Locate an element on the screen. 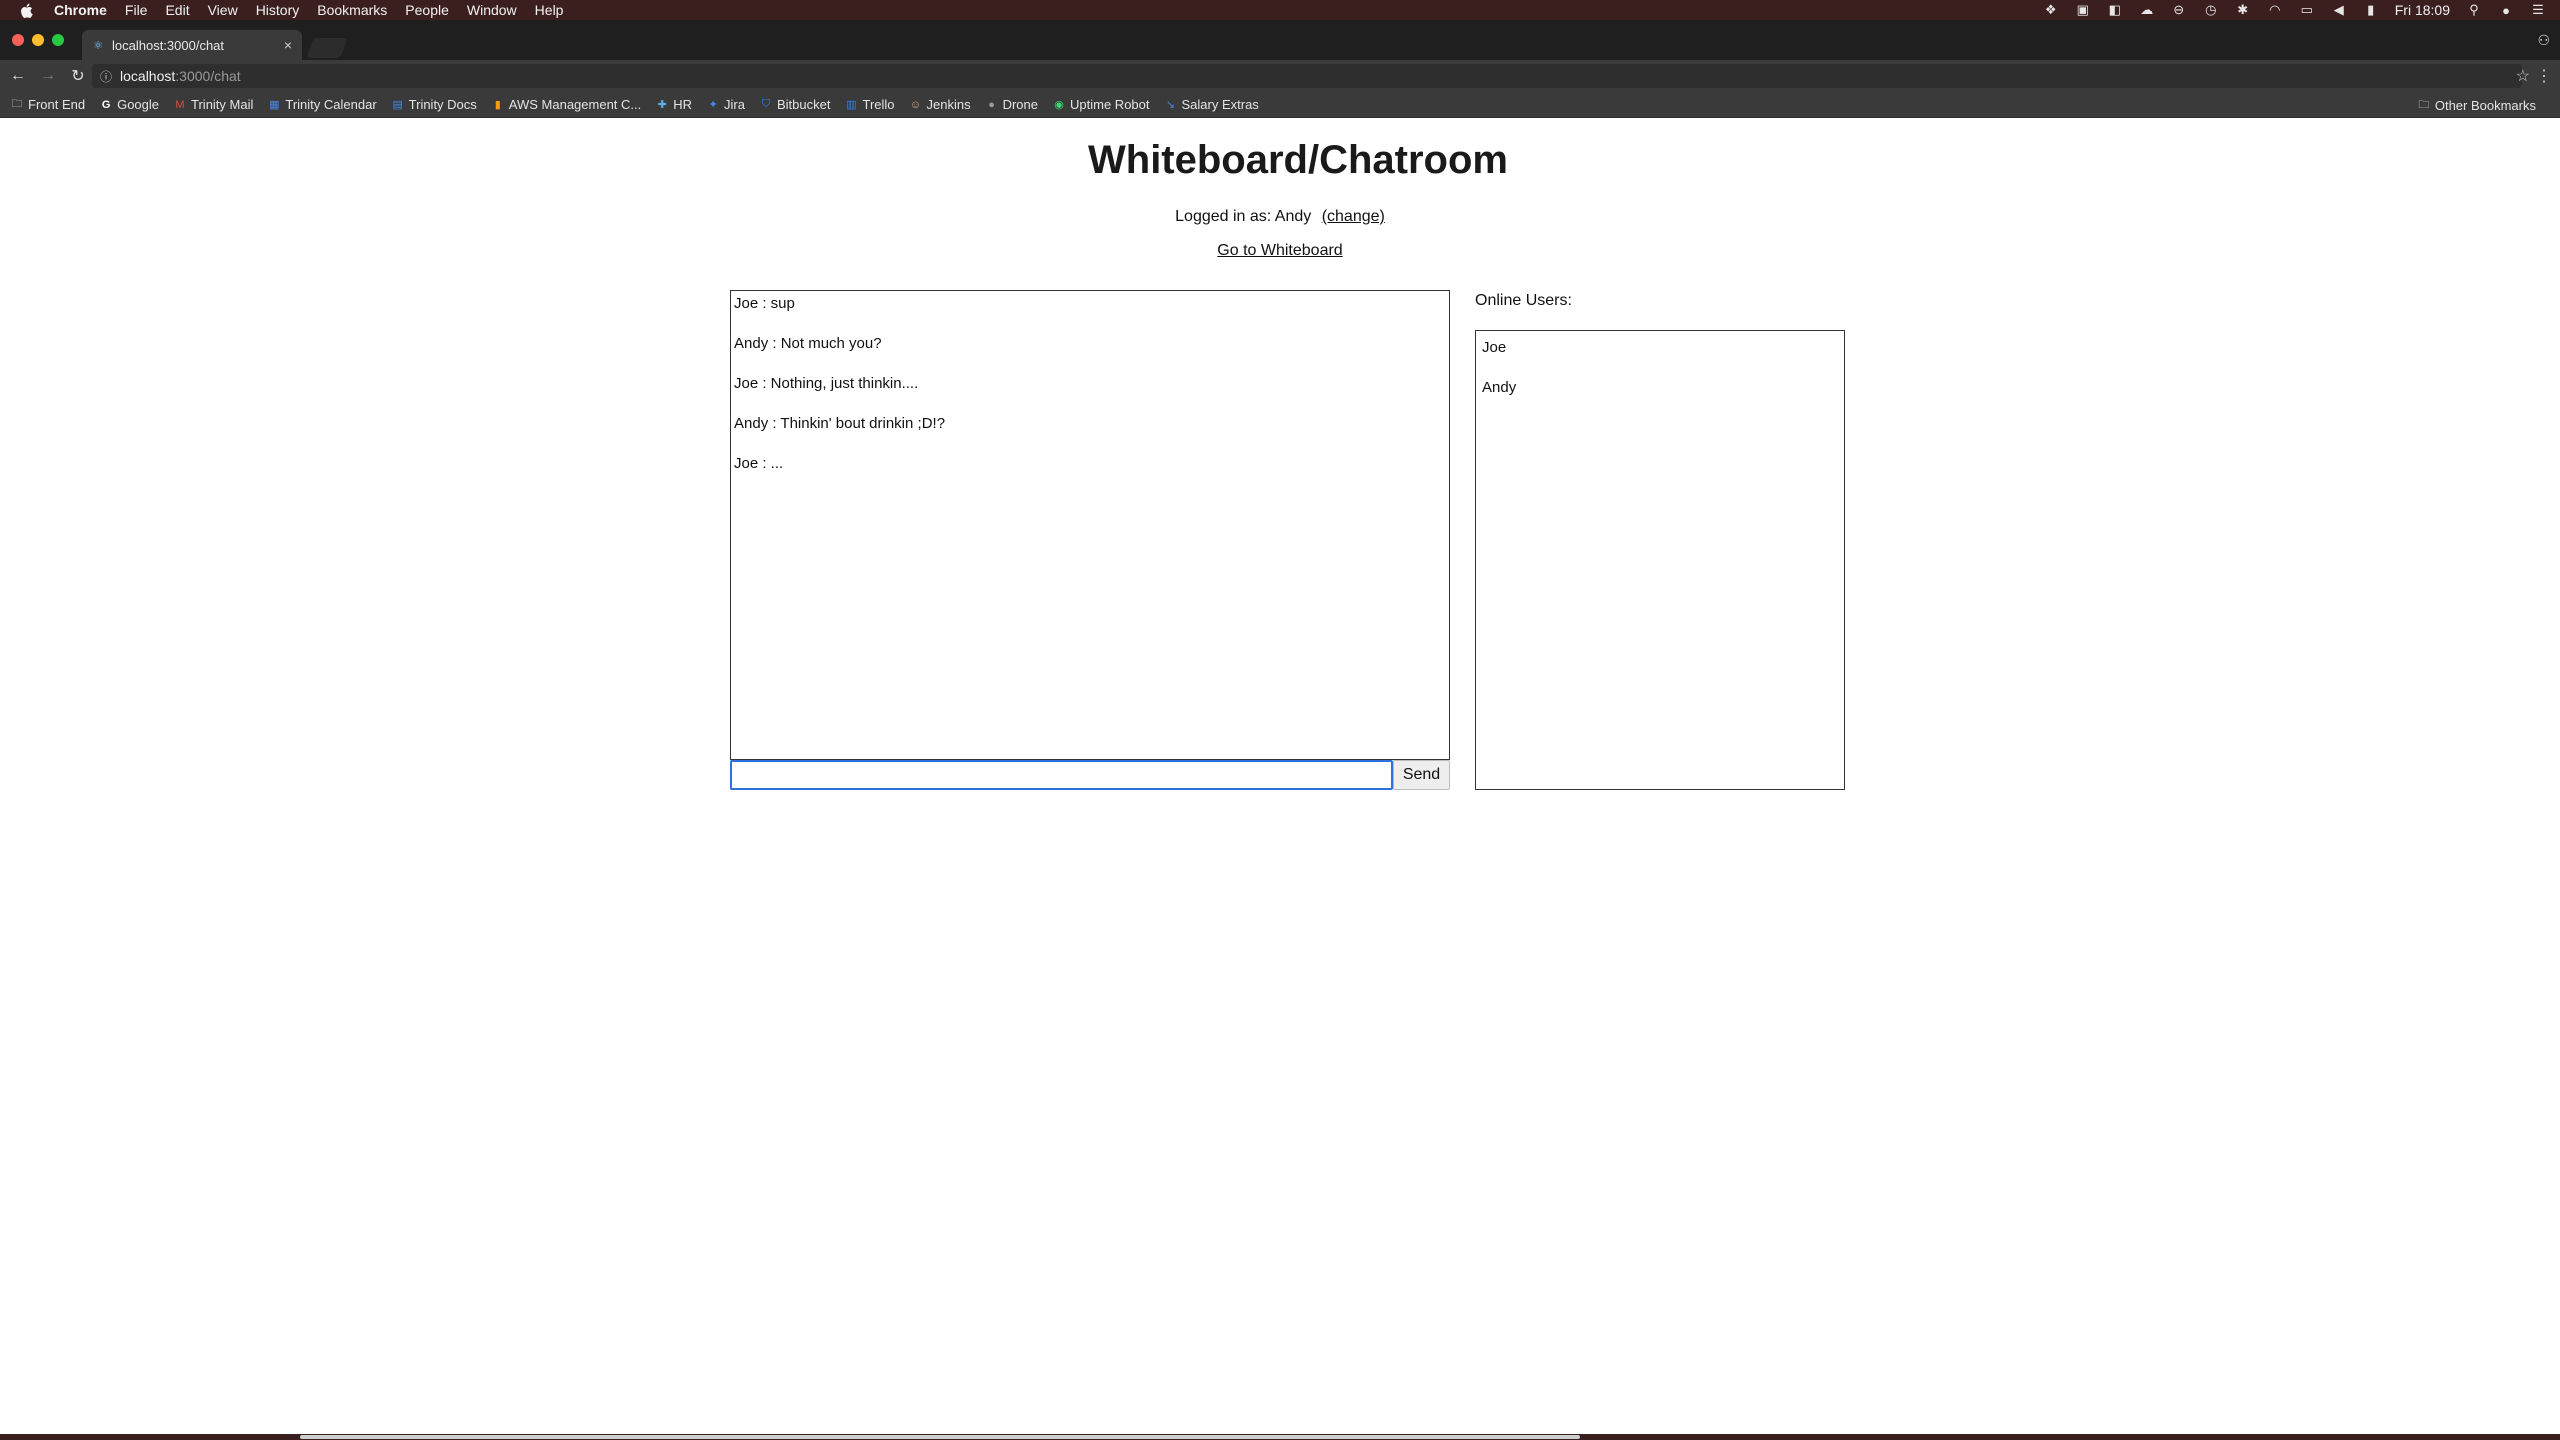 This screenshot has height=1440, width=2560. online-user-item: Andy is located at coordinates (1499, 387).